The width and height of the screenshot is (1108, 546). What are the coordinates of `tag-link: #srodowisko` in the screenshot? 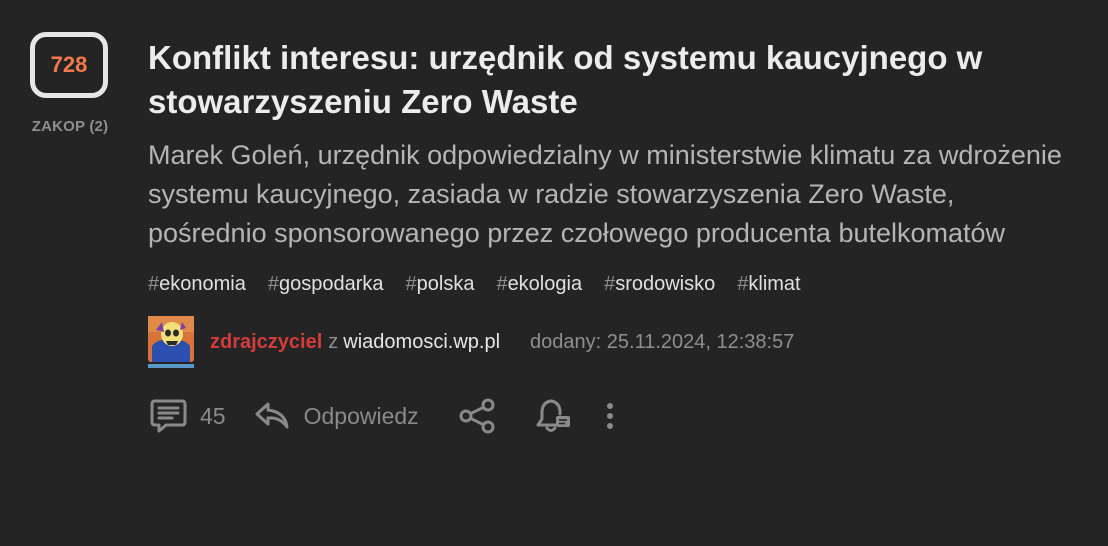 It's located at (659, 284).